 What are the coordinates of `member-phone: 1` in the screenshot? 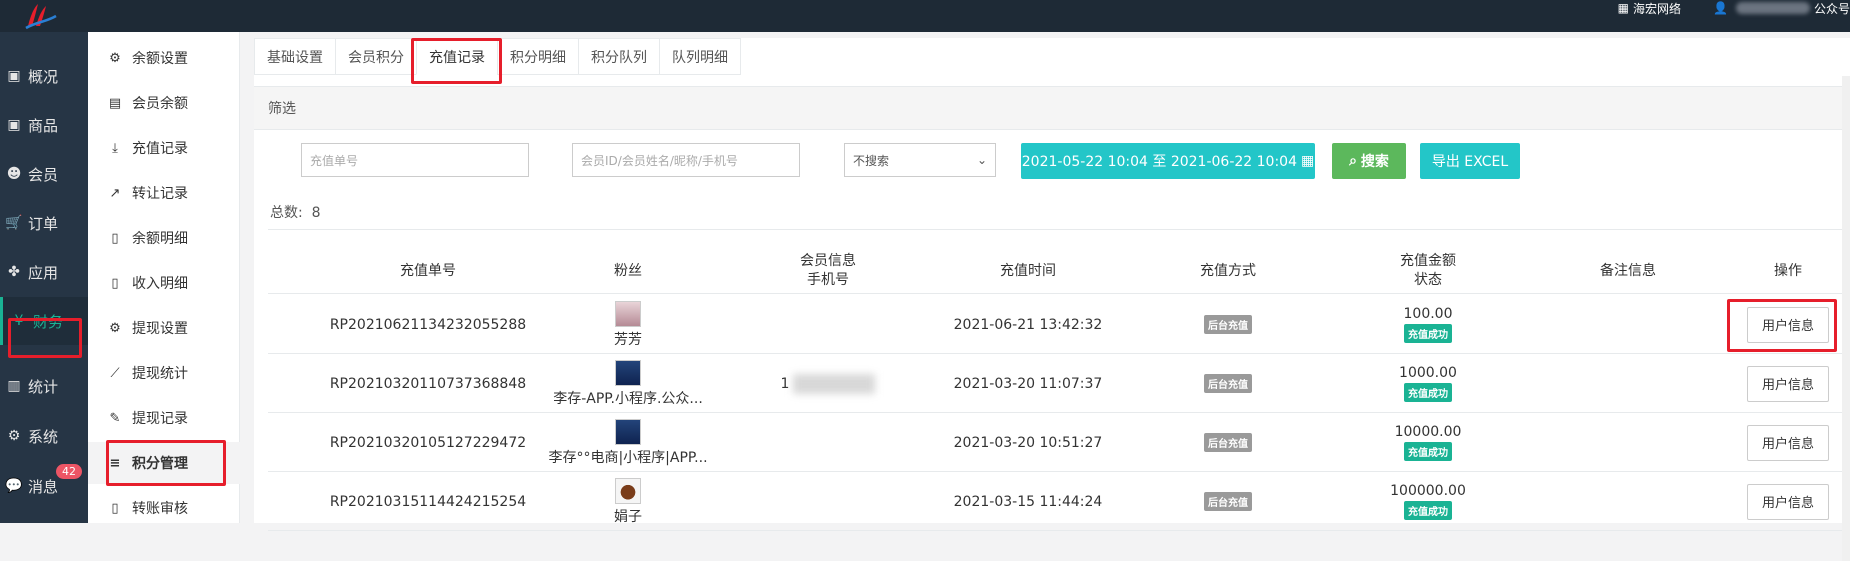 It's located at (785, 383).